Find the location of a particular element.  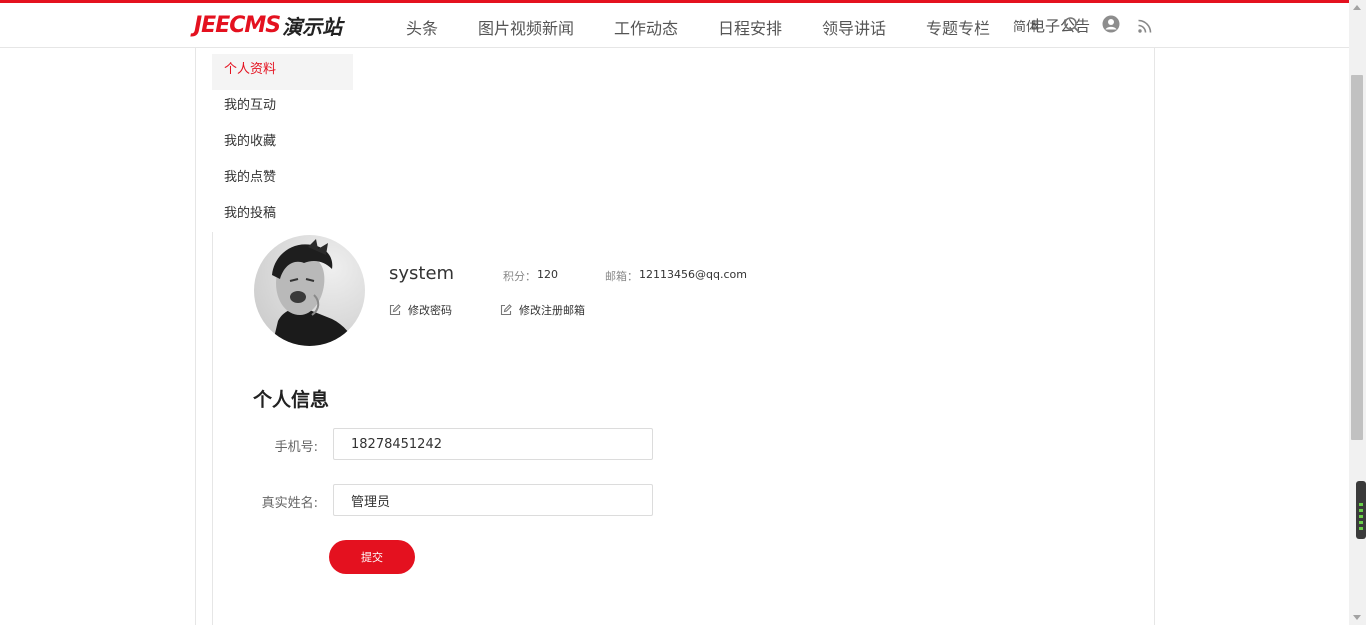

nav-item-special-topics: 专题专栏 is located at coordinates (958, 27).